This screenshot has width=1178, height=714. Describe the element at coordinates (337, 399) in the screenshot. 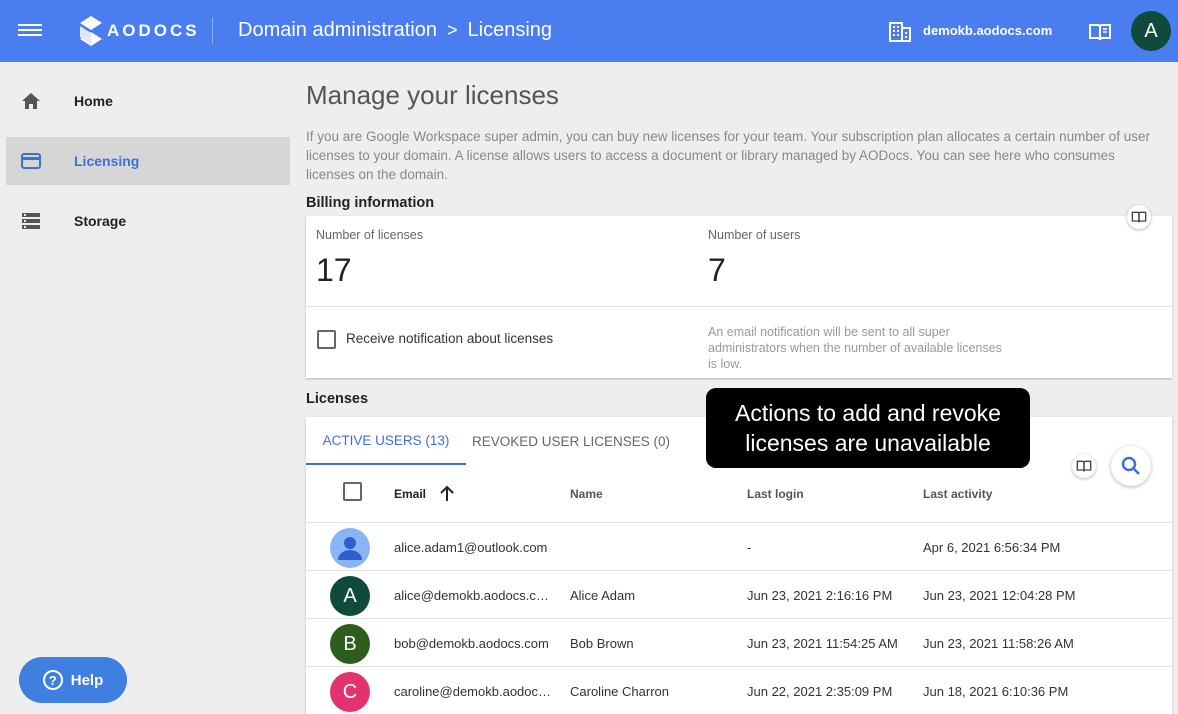

I see `licenses-heading: Licenses` at that location.